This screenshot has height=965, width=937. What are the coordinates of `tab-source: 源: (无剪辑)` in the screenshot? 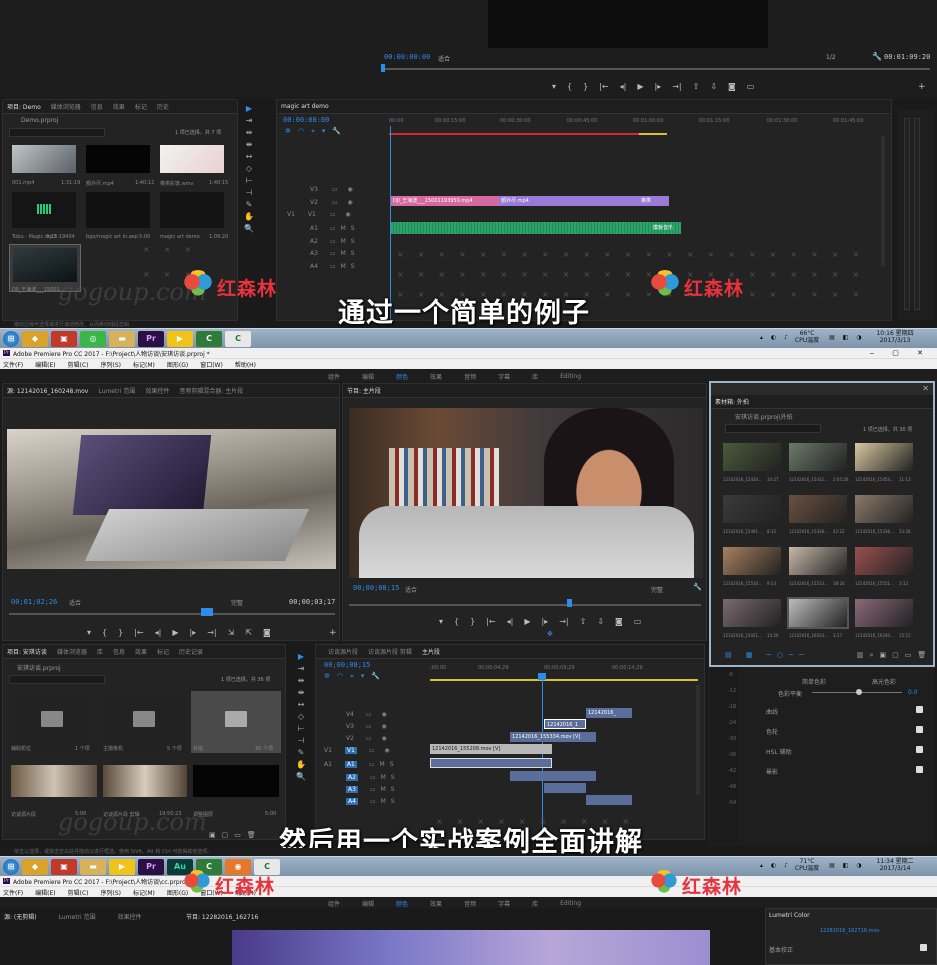 It's located at (20, 916).